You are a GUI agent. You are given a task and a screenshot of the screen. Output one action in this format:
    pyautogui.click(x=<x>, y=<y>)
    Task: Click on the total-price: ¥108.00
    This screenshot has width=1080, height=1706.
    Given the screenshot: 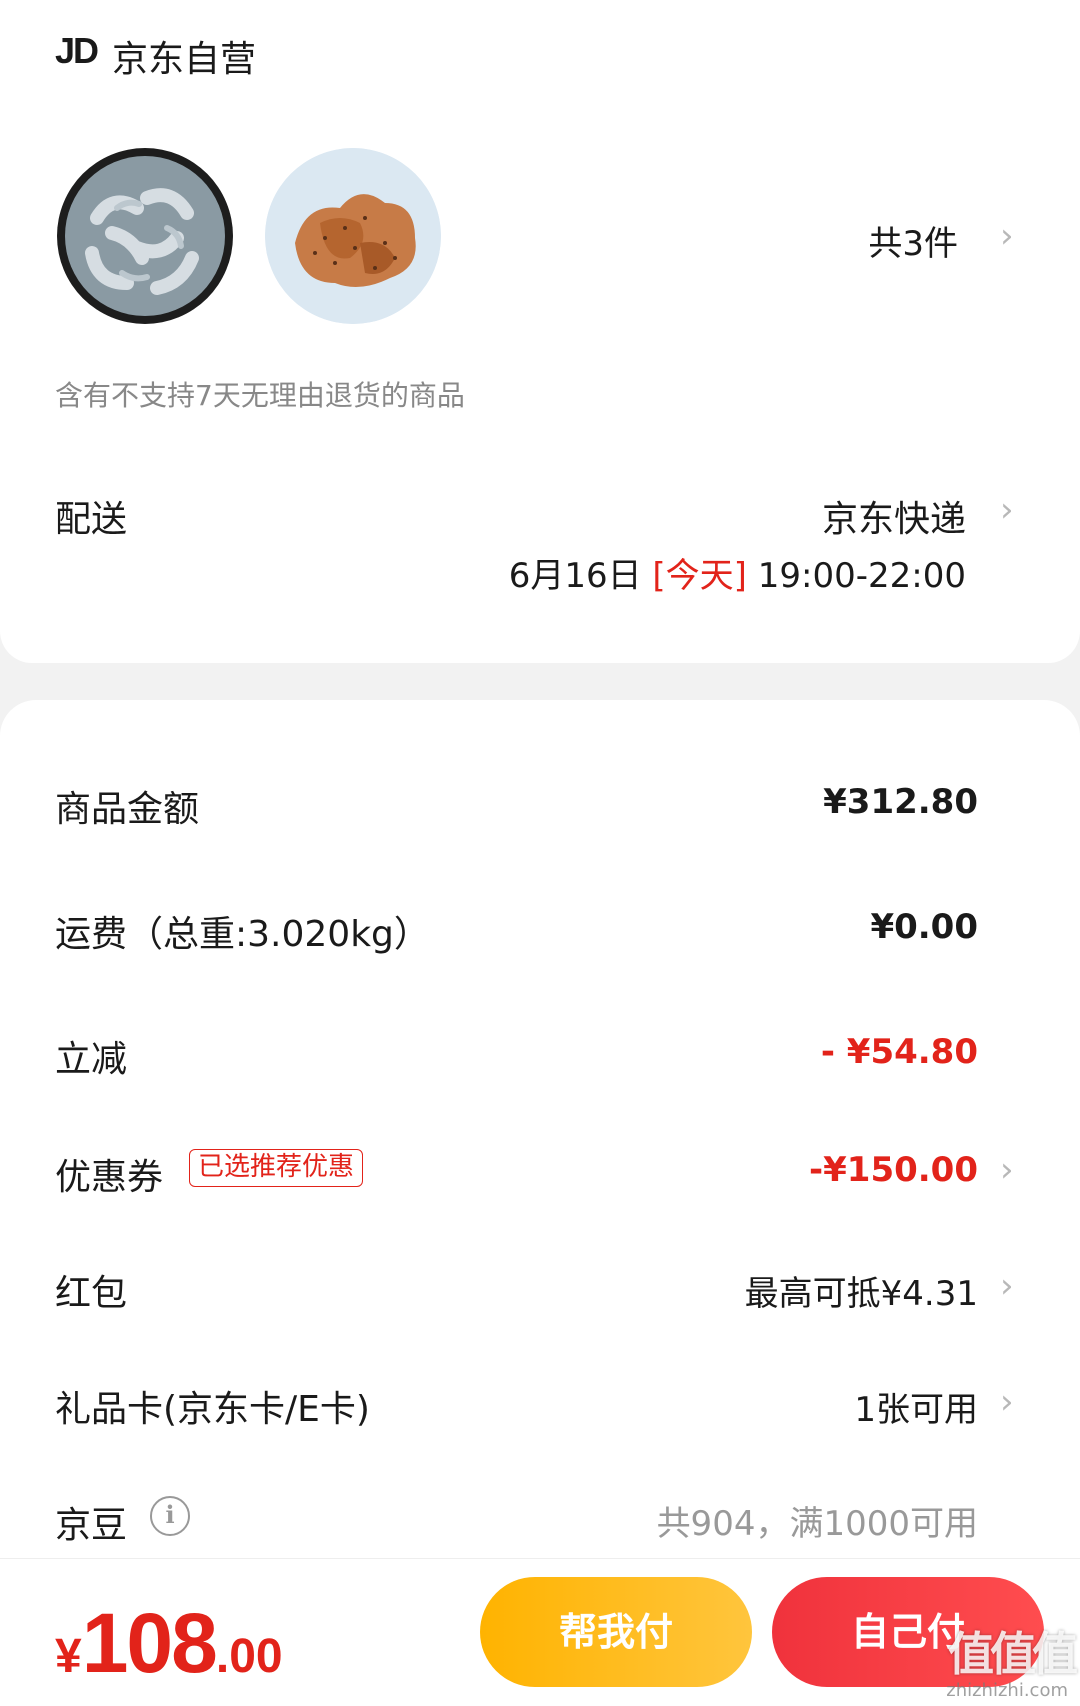 What is the action you would take?
    pyautogui.click(x=169, y=1643)
    